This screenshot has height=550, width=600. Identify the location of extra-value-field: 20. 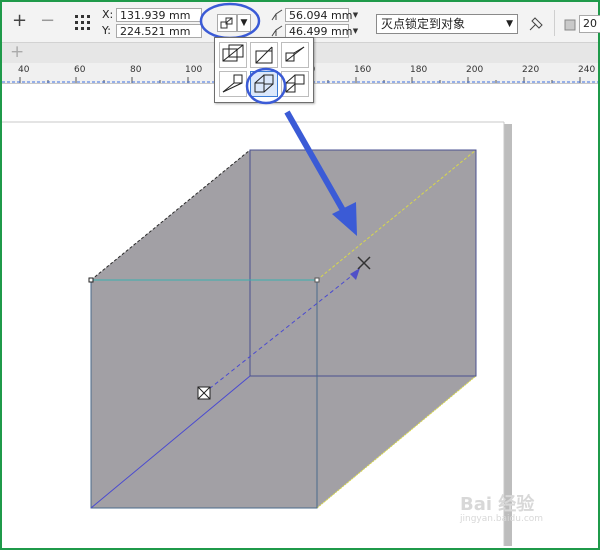
(589, 24).